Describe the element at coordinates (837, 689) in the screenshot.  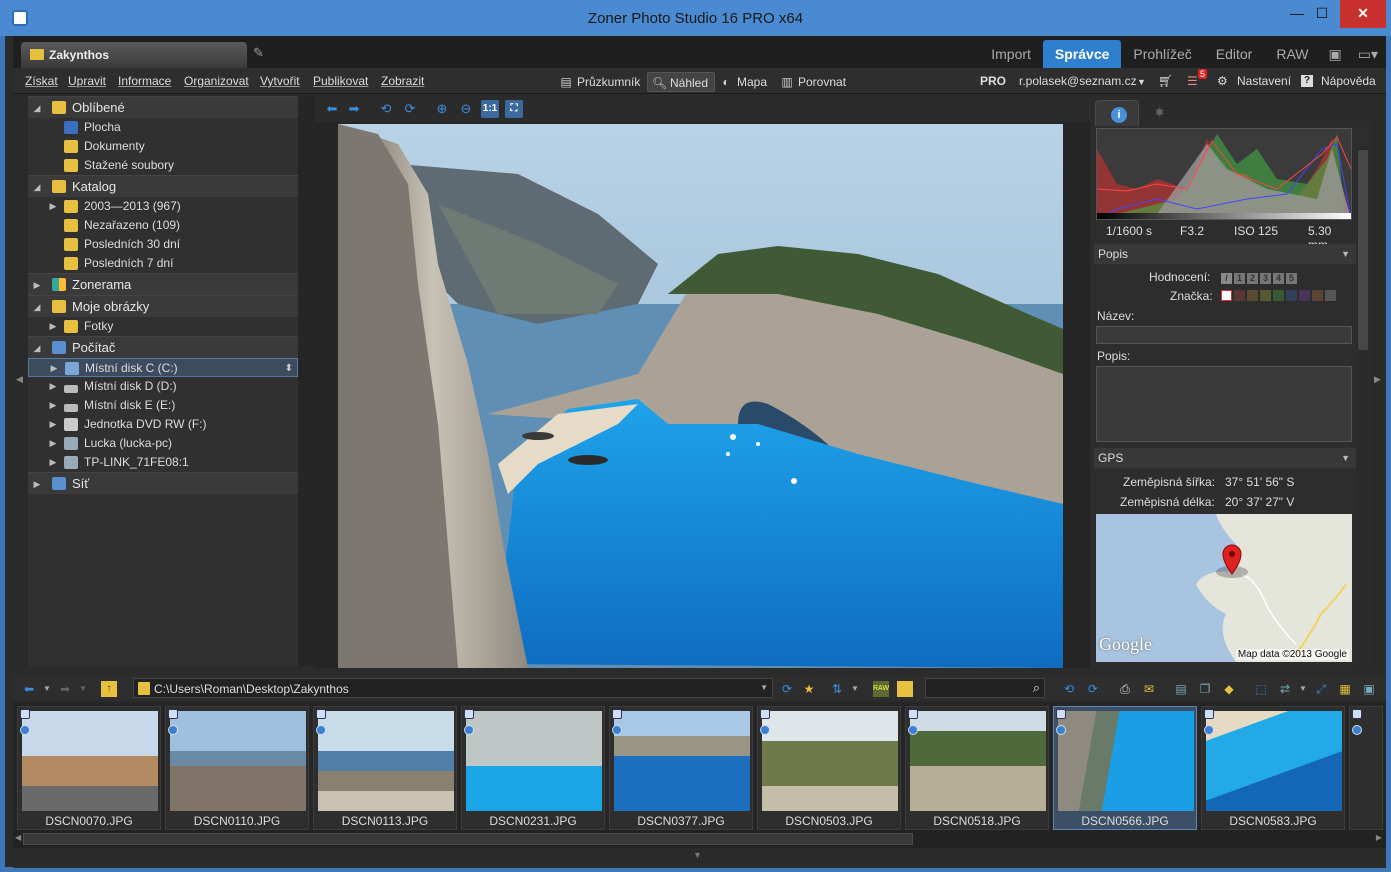
I see `sort-icon: ⇅` at that location.